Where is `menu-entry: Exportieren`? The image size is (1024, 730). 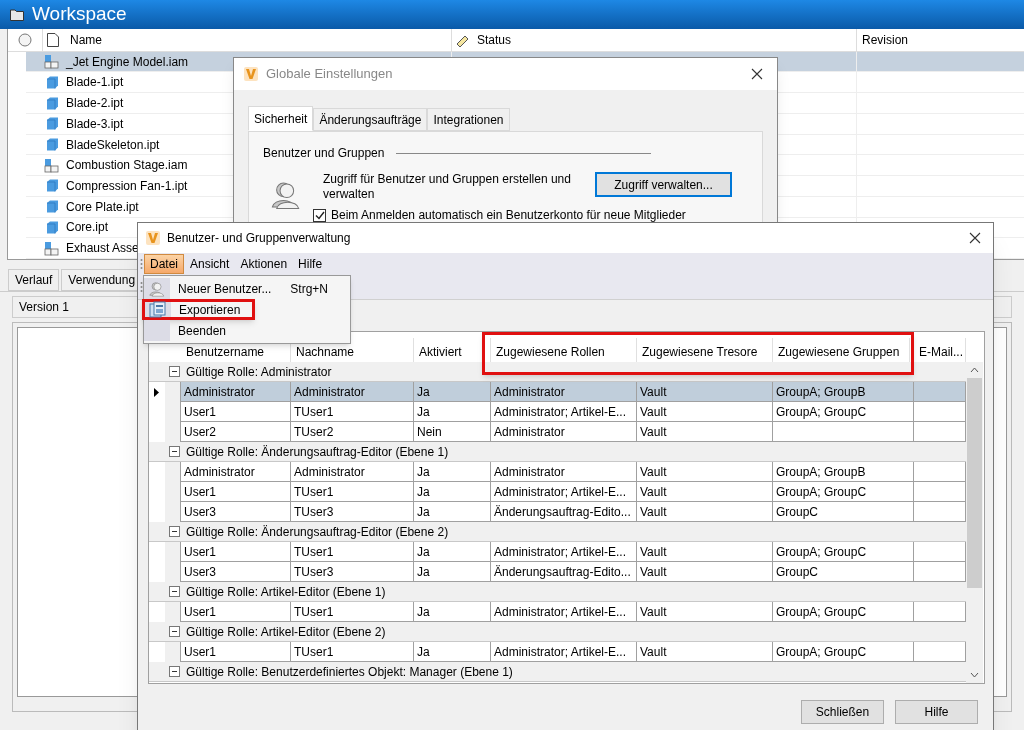
menu-entry: Exportieren is located at coordinates (206, 309).